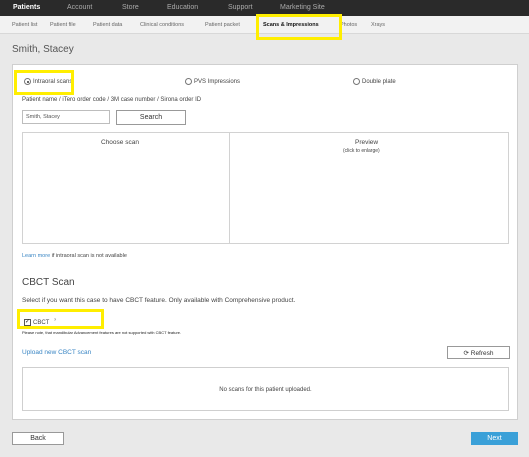 The height and width of the screenshot is (457, 529). Describe the element at coordinates (27, 81) in the screenshot. I see `radio-selected-icon` at that location.